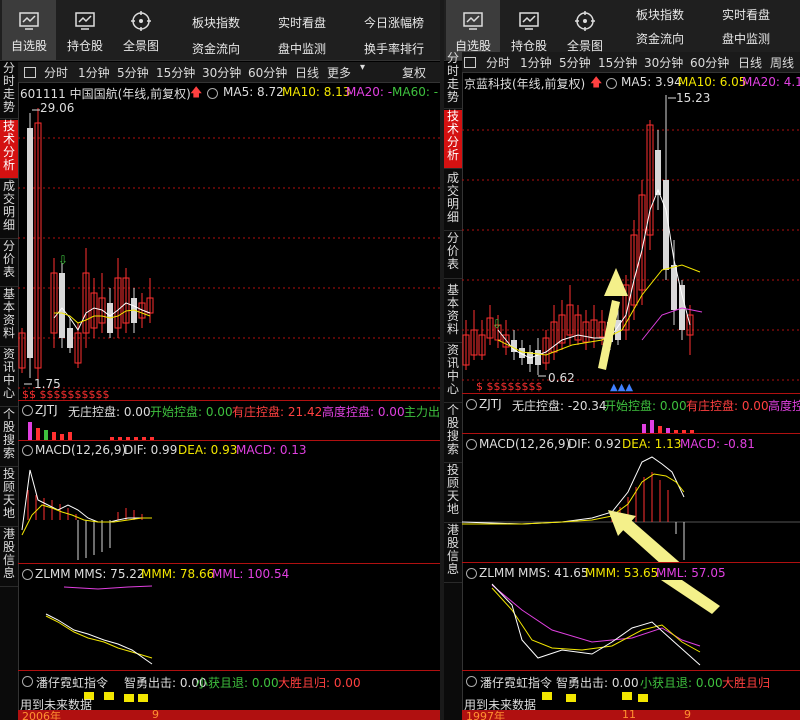 The image size is (800, 720). I want to click on period-weekly: 周线, so click(782, 62).